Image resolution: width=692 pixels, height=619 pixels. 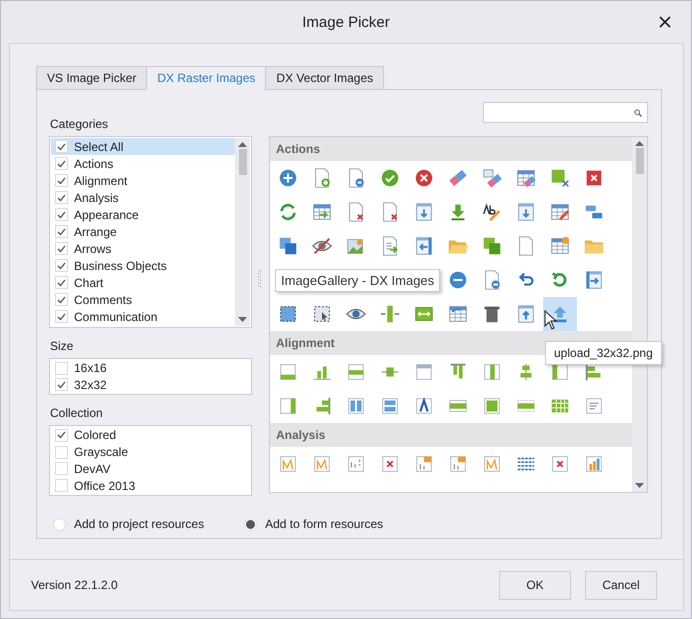 What do you see at coordinates (77, 413) in the screenshot?
I see `group-label: Collection` at bounding box center [77, 413].